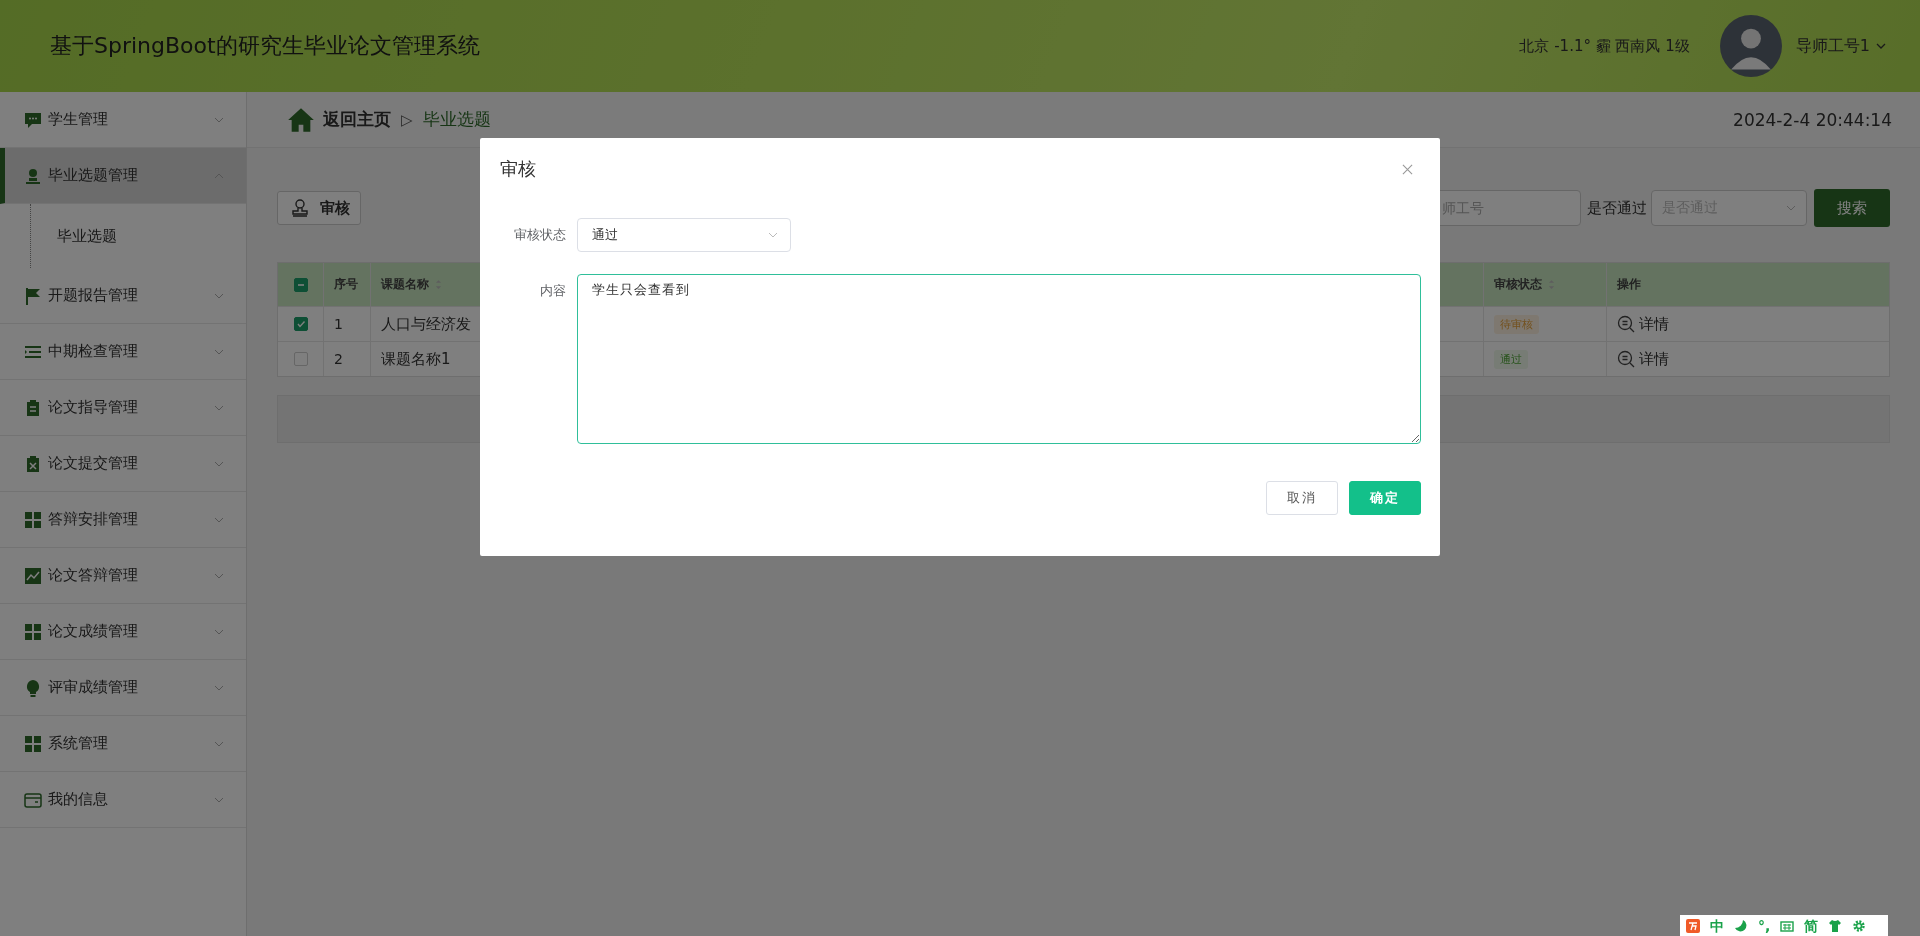  Describe the element at coordinates (265, 46) in the screenshot. I see `app-title: 基于SpringBoot的研究生毕业论文管理系统` at that location.